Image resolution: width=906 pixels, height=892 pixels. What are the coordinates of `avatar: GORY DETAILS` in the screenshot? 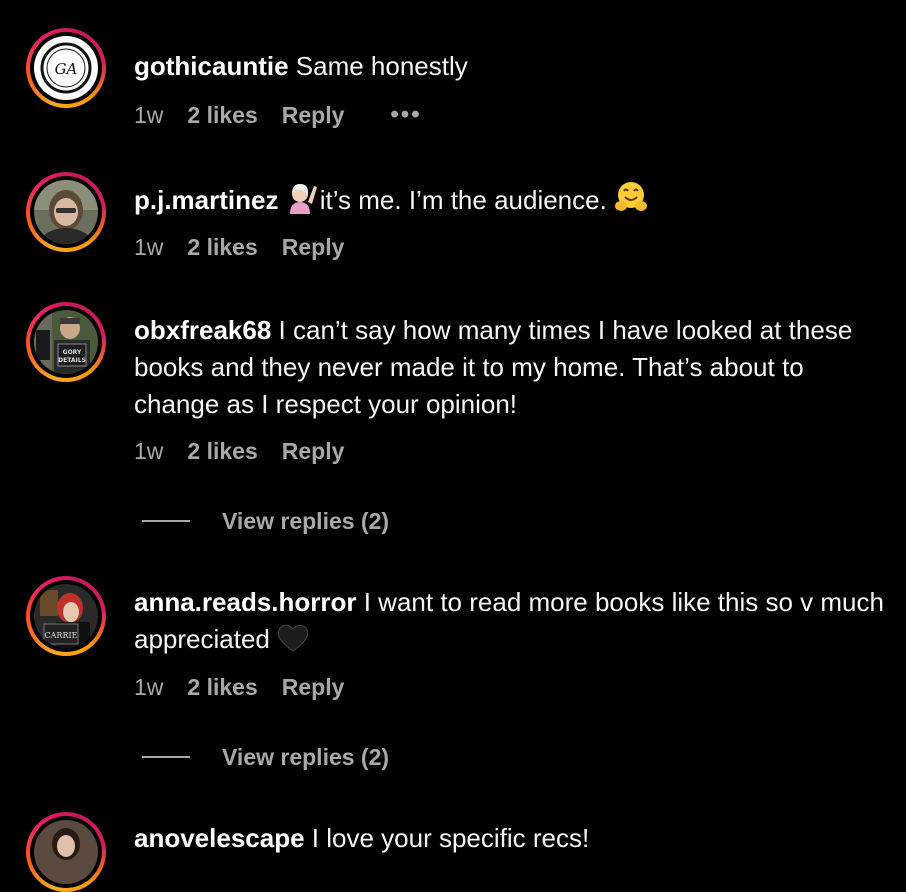 It's located at (66, 342).